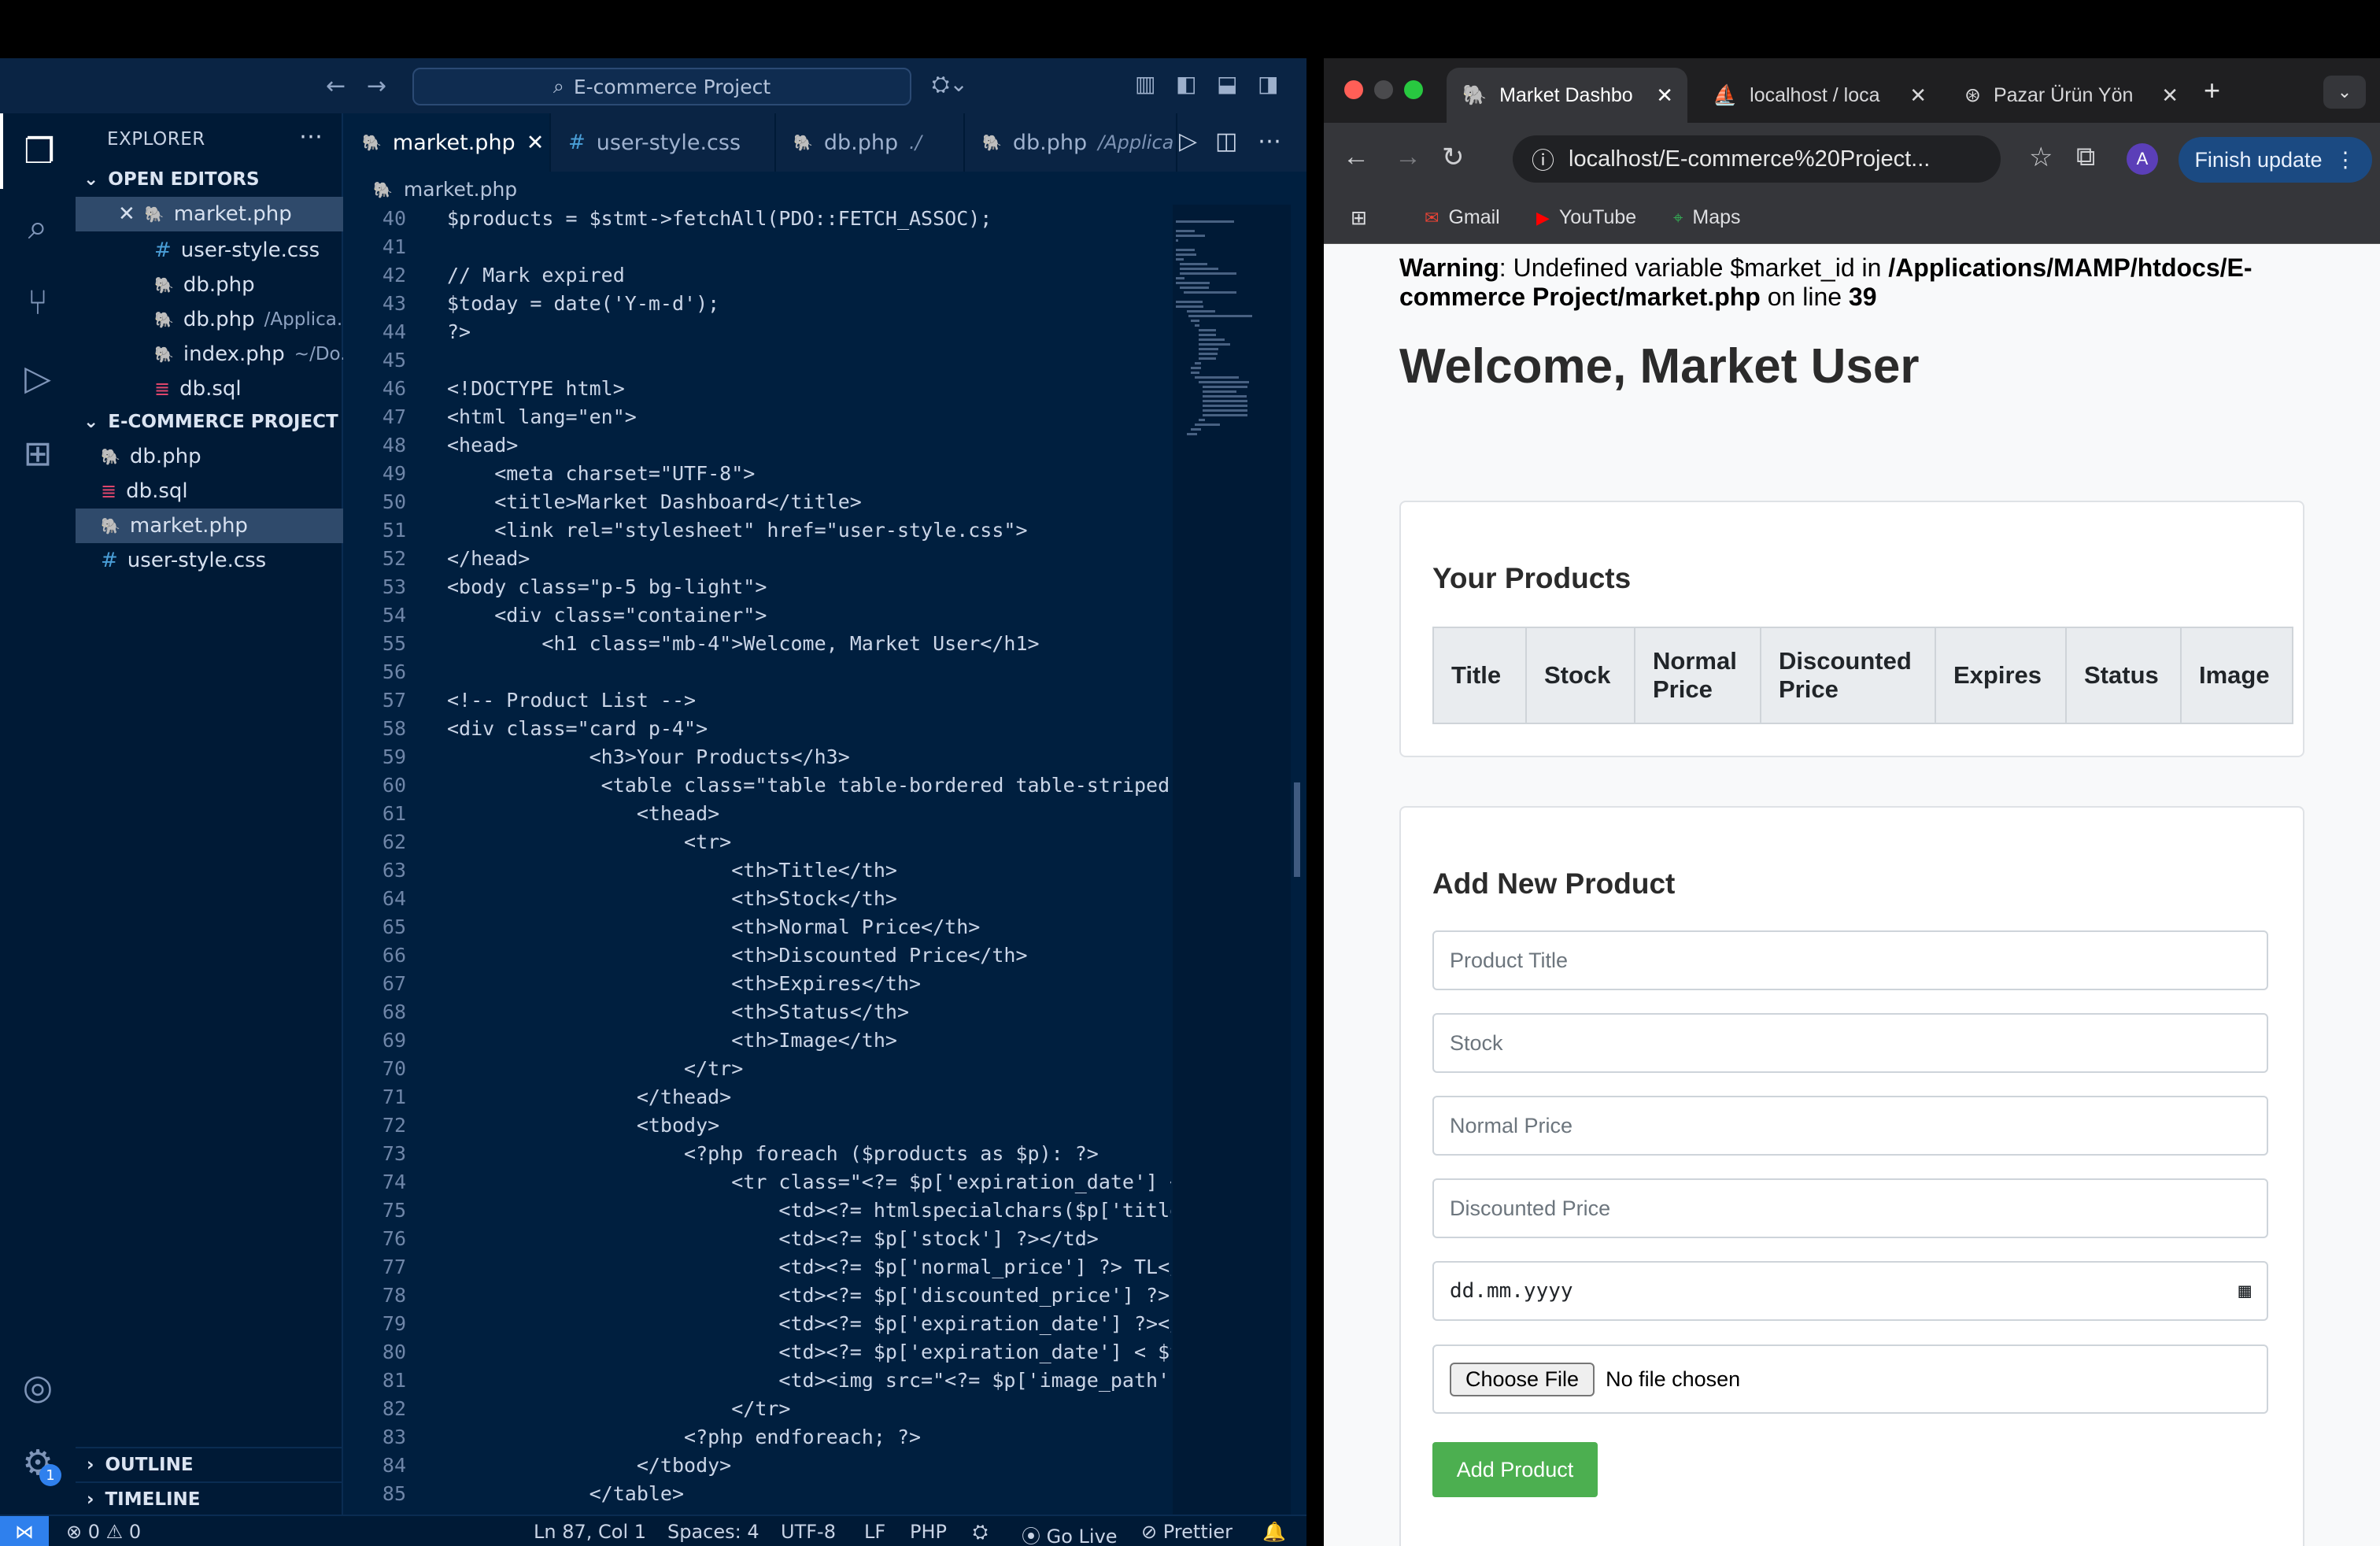  Describe the element at coordinates (2212, 90) in the screenshot. I see `new-tab-icon: +` at that location.